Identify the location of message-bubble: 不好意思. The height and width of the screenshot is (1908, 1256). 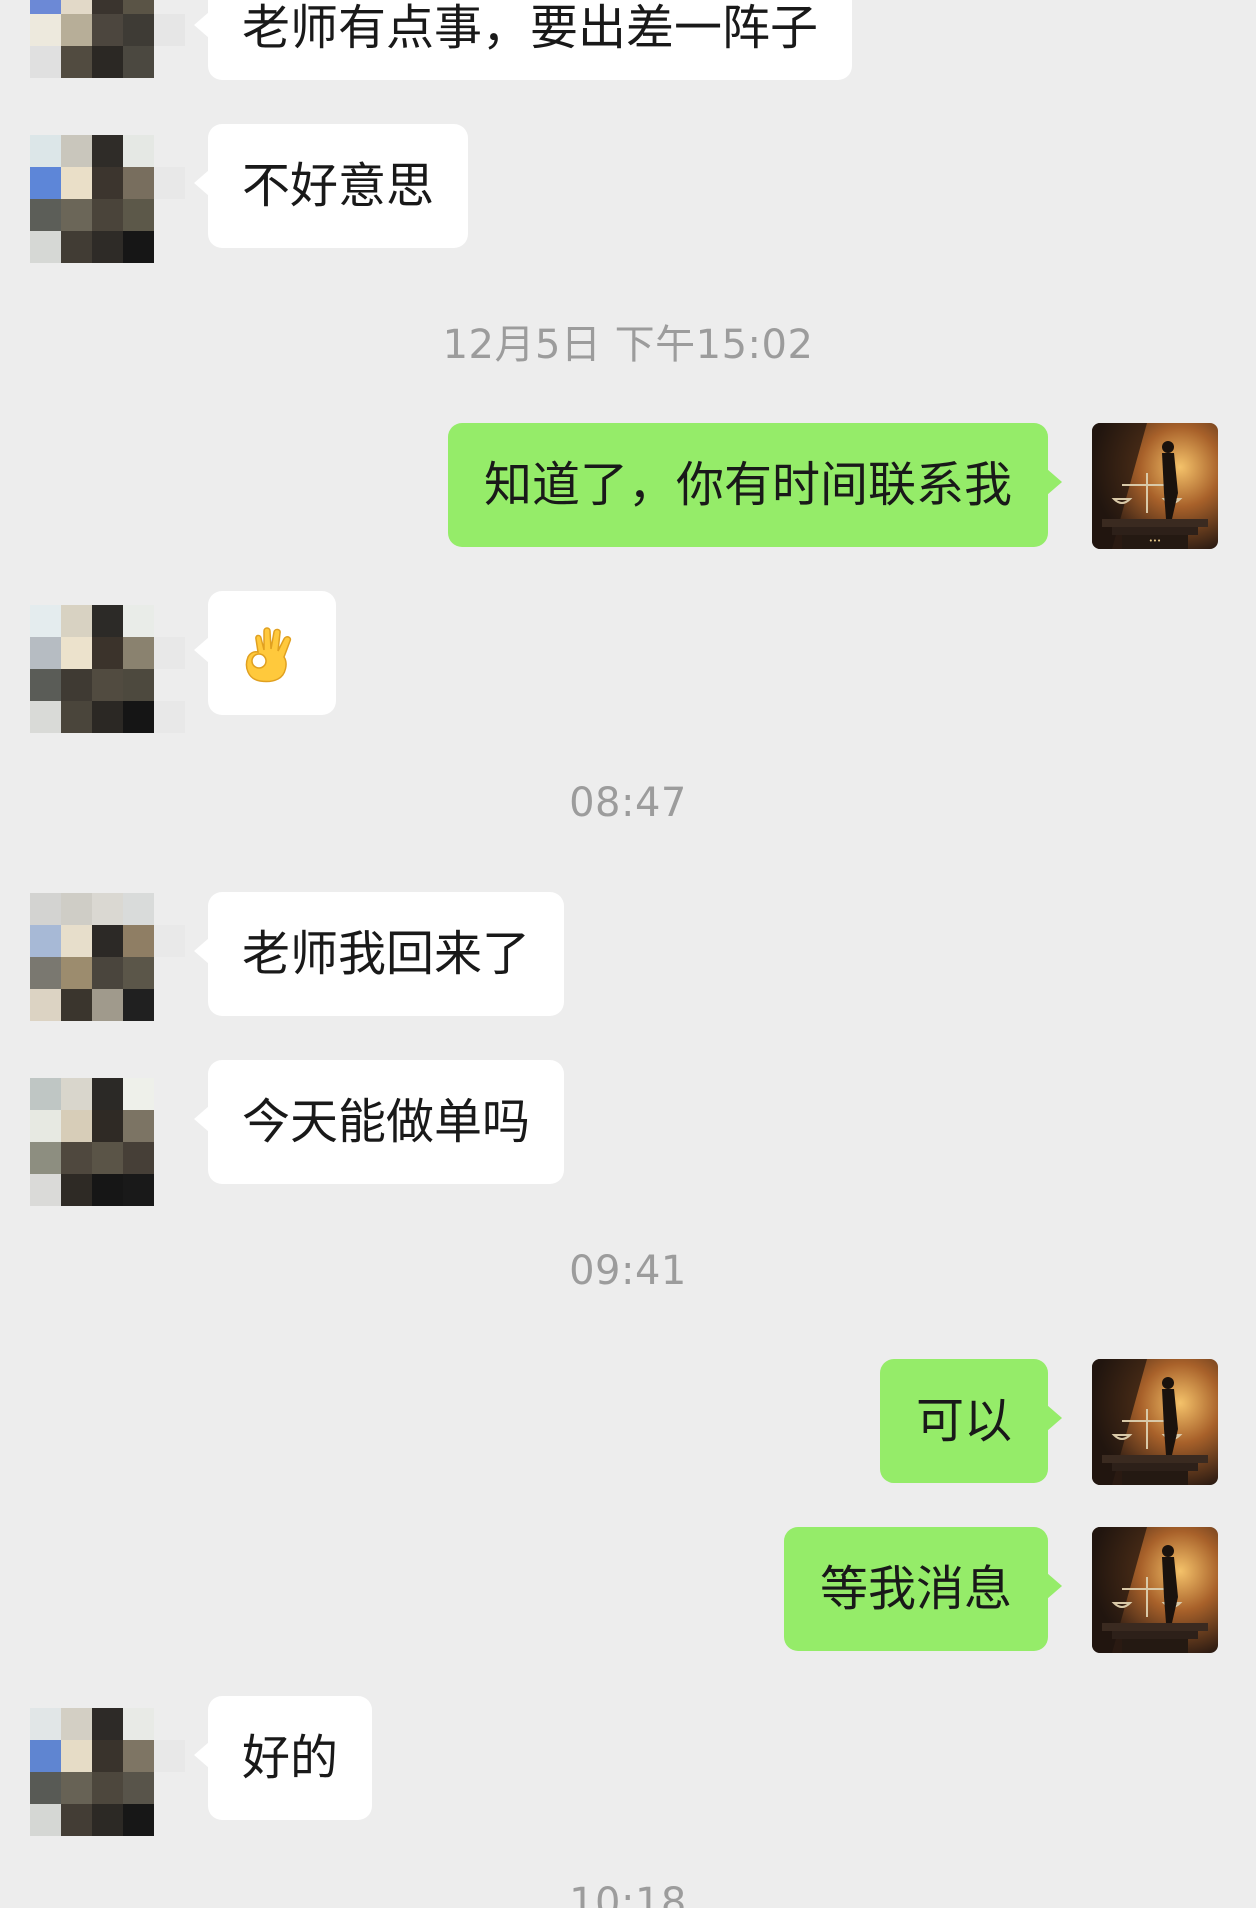
(331, 186).